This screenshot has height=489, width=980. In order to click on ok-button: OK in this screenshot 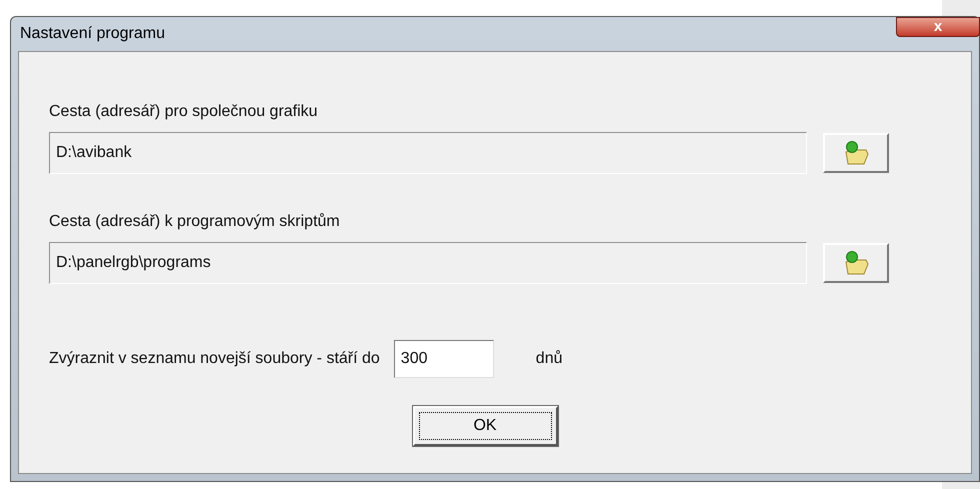, I will do `click(485, 426)`.